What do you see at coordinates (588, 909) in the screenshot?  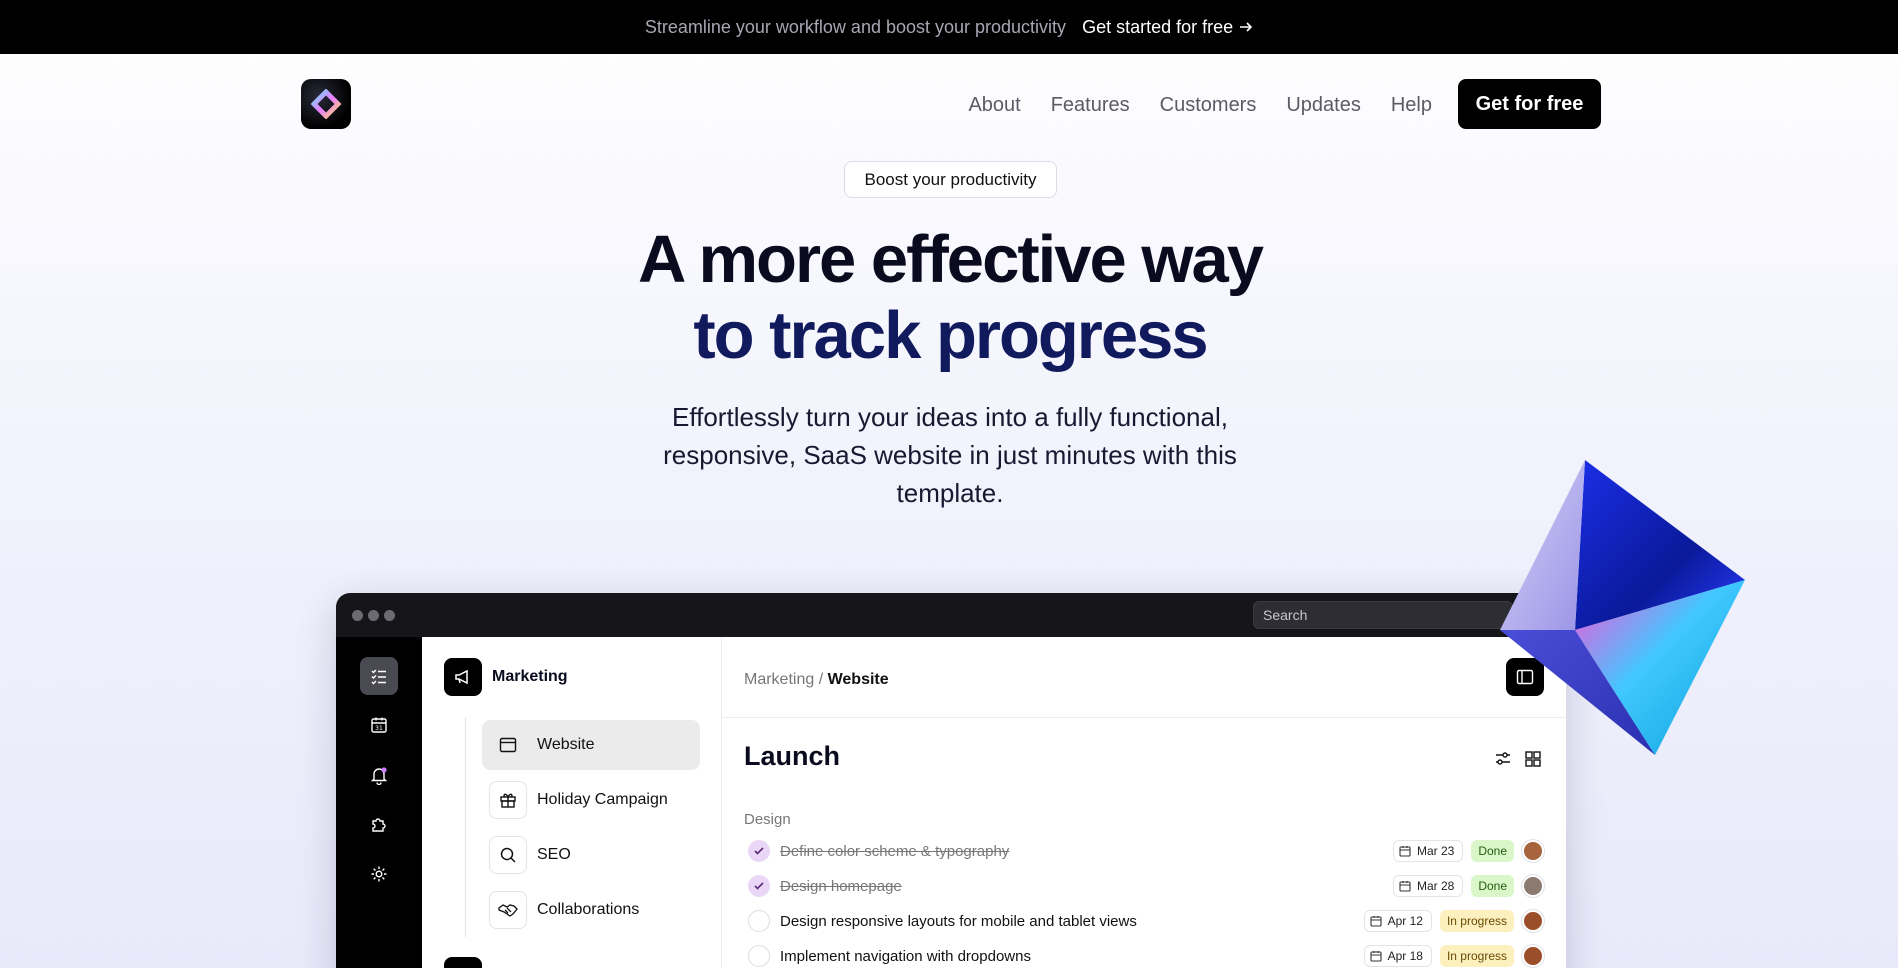 I see `subproject-label: Collaborations` at bounding box center [588, 909].